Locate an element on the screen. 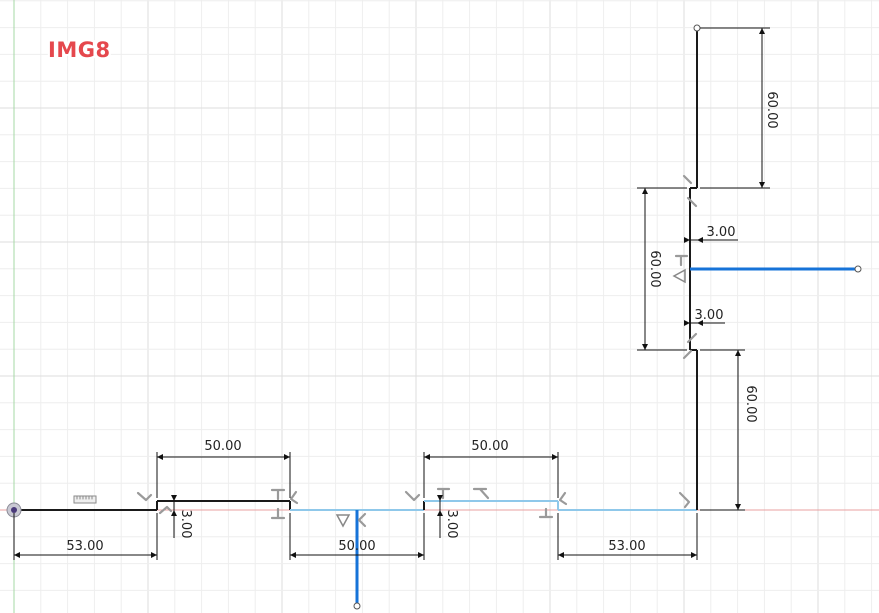  dimension-step-3: 3.00 is located at coordinates (705, 316).